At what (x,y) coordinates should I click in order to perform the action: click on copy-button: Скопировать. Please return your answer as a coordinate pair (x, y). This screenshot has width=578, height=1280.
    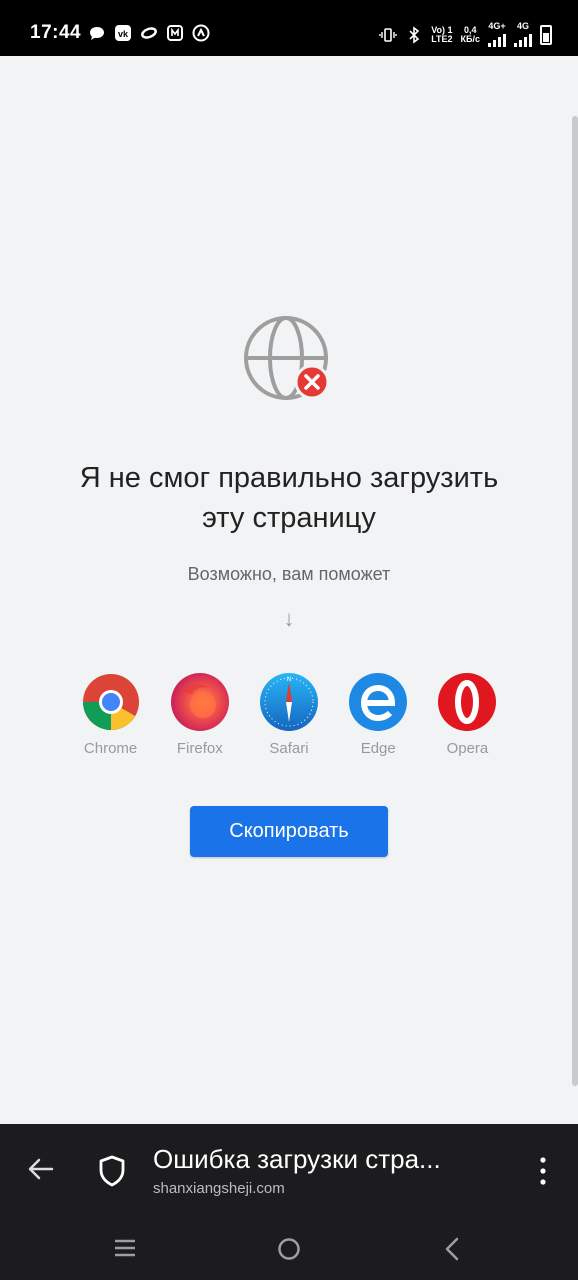
    Looking at the image, I should click on (289, 831).